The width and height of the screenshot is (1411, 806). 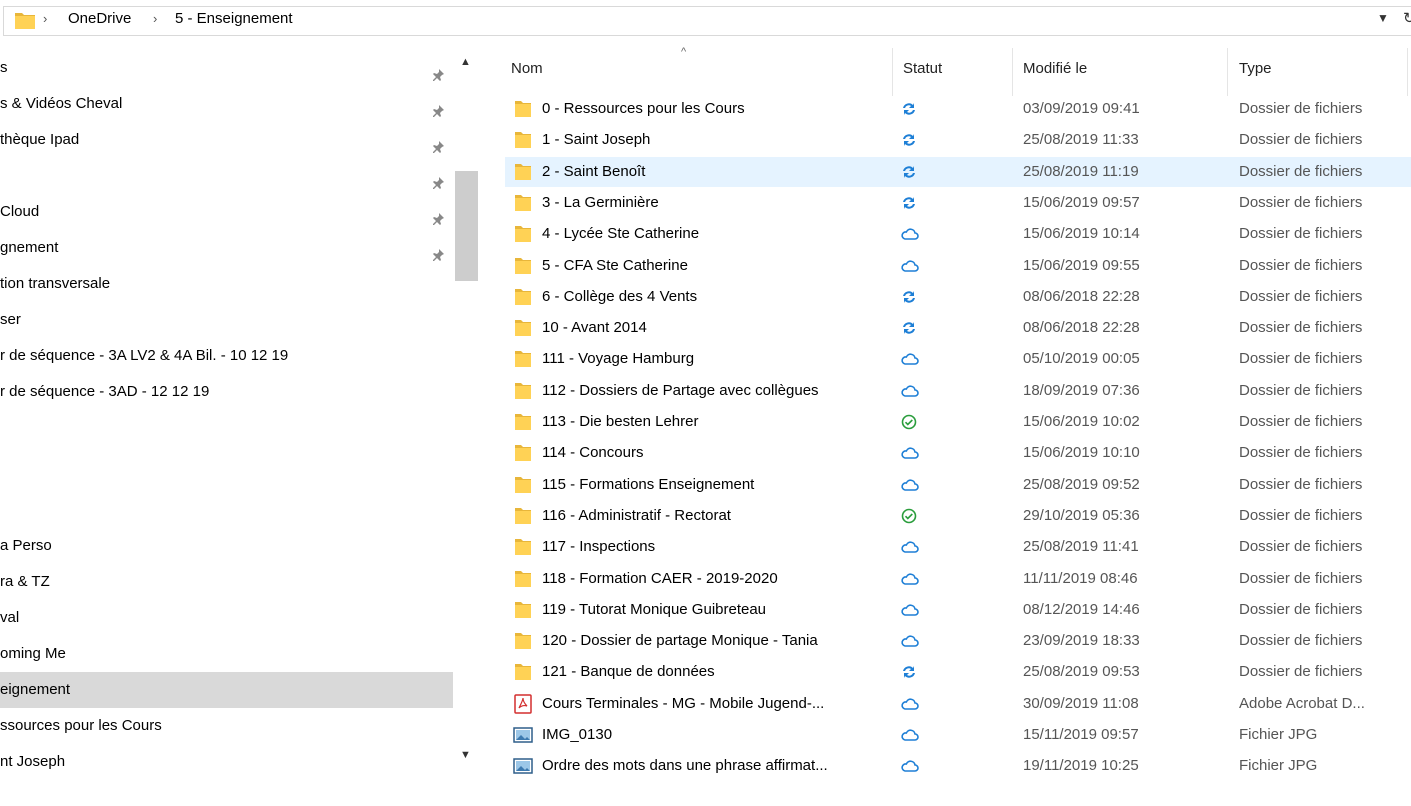 I want to click on file-modified: 03/09/2019 09:41, so click(x=1081, y=108).